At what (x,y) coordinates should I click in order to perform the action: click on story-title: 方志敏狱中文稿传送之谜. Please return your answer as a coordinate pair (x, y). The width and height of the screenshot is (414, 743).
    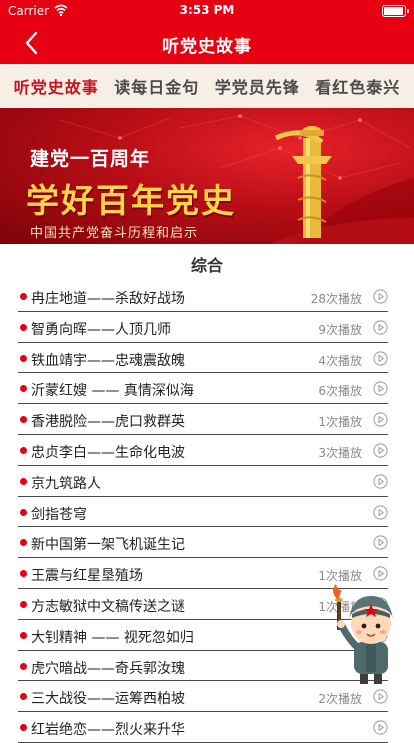
    Looking at the image, I should click on (108, 606).